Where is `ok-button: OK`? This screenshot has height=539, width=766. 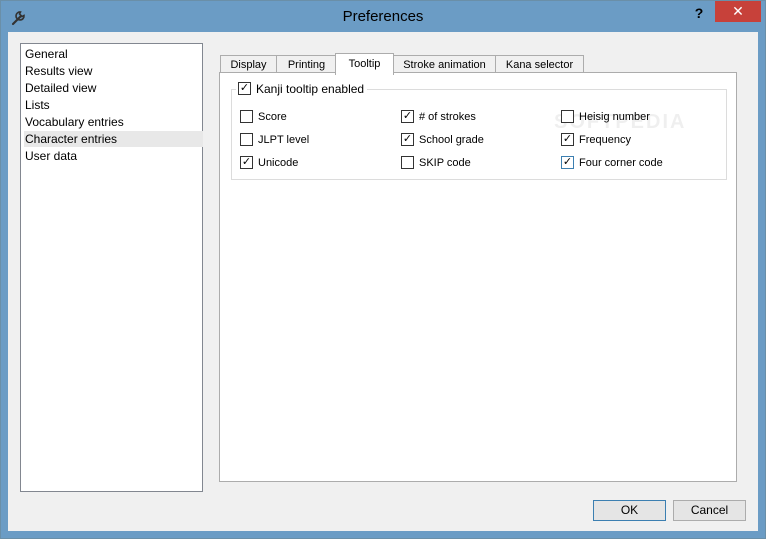
ok-button: OK is located at coordinates (629, 510).